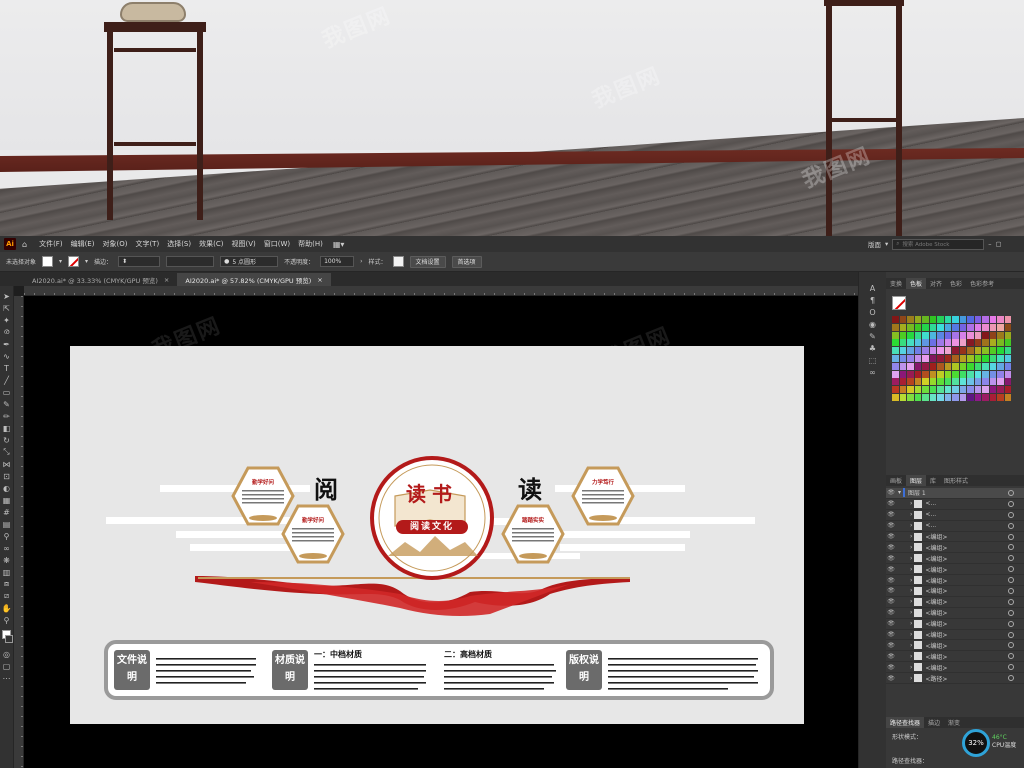 The image size is (1024, 768). What do you see at coordinates (60, 261) in the screenshot?
I see `chevron-down-icon: ▾` at bounding box center [60, 261].